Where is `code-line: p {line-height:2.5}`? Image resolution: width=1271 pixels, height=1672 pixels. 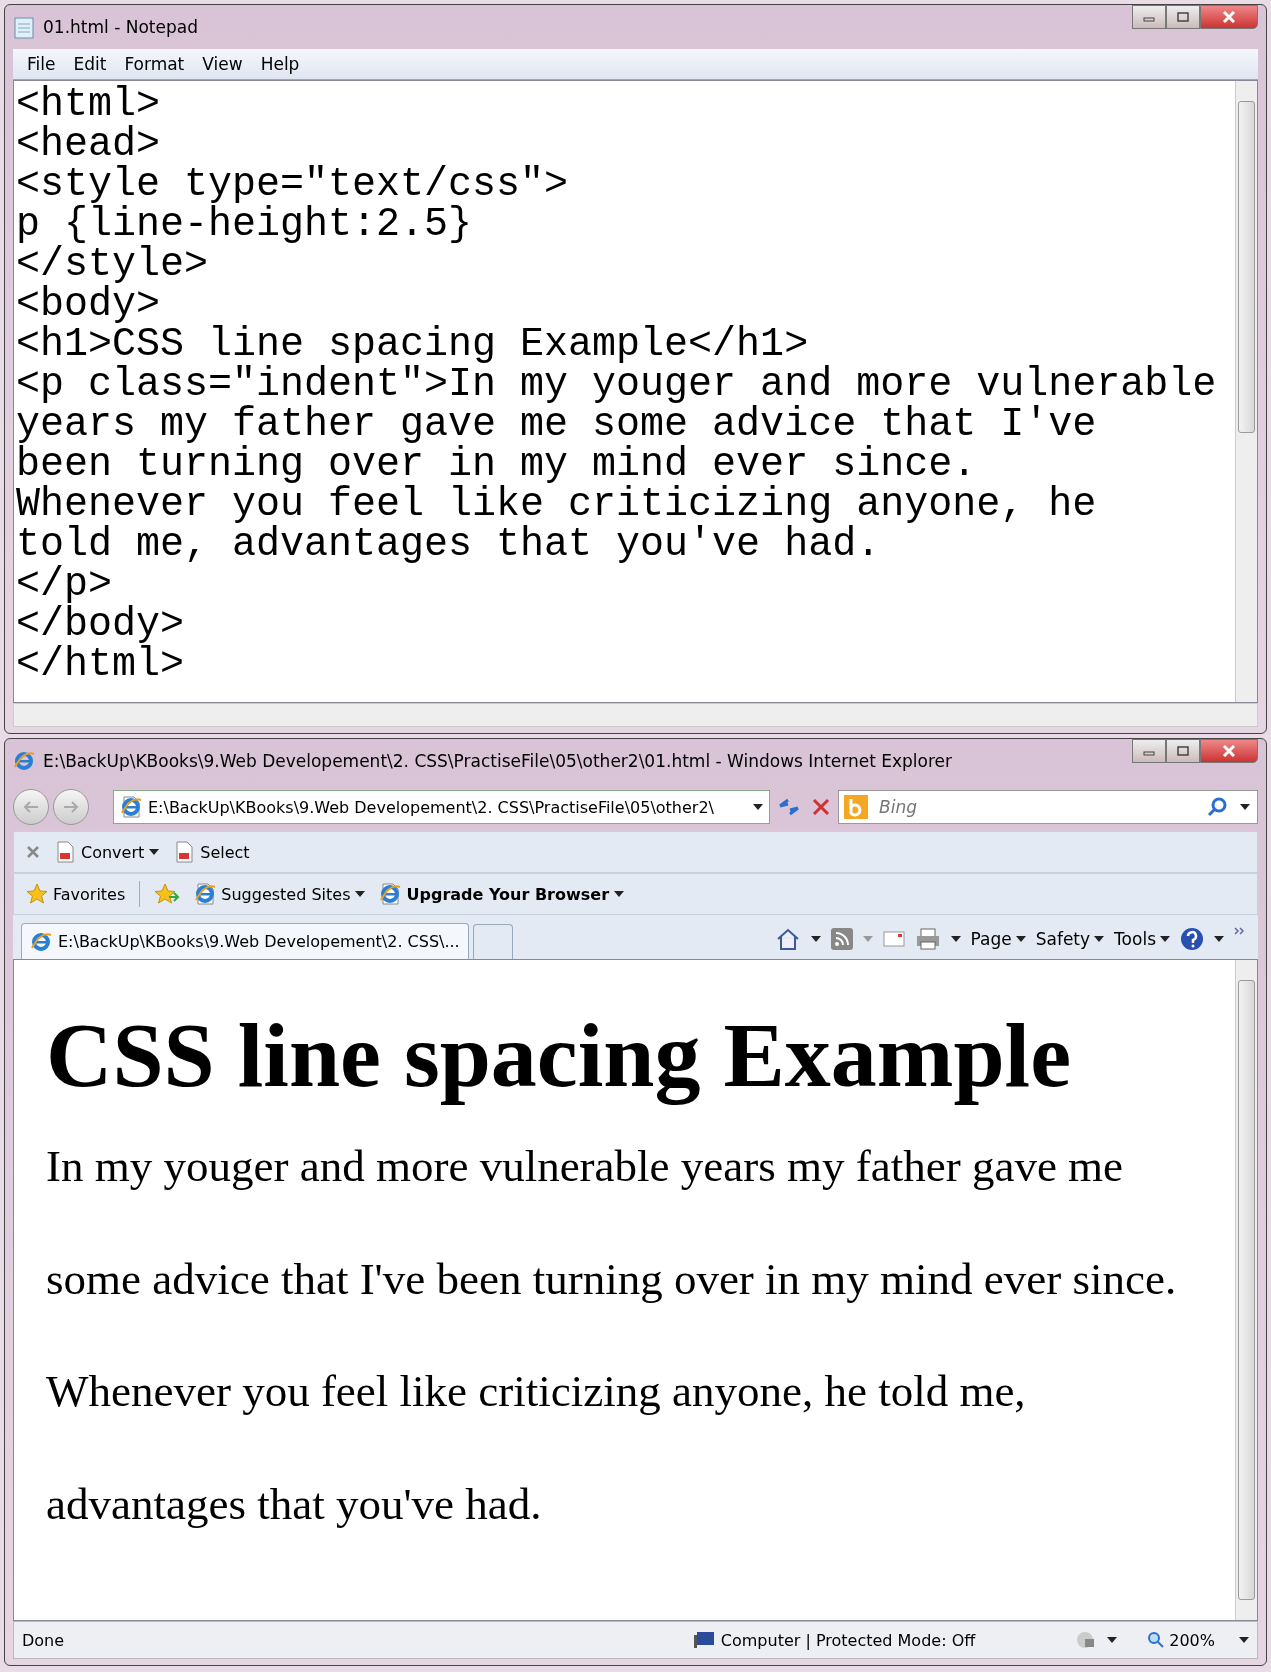
code-line: p {line-height:2.5} is located at coordinates (244, 225).